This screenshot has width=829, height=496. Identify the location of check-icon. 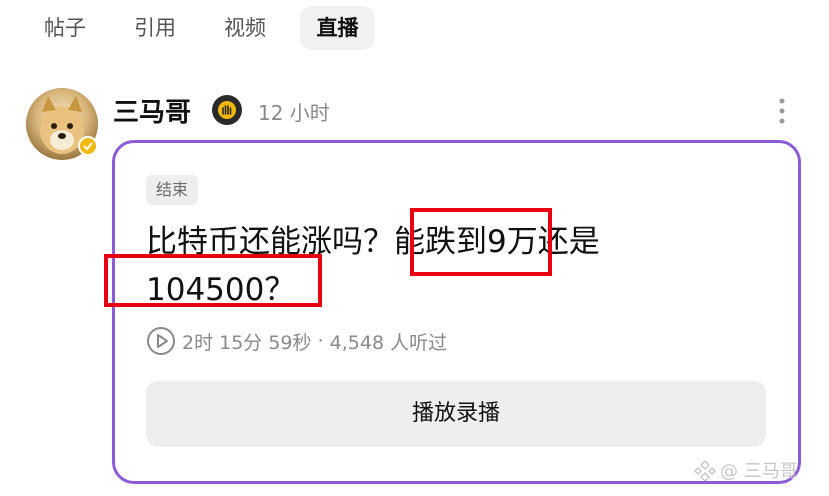
(88, 146).